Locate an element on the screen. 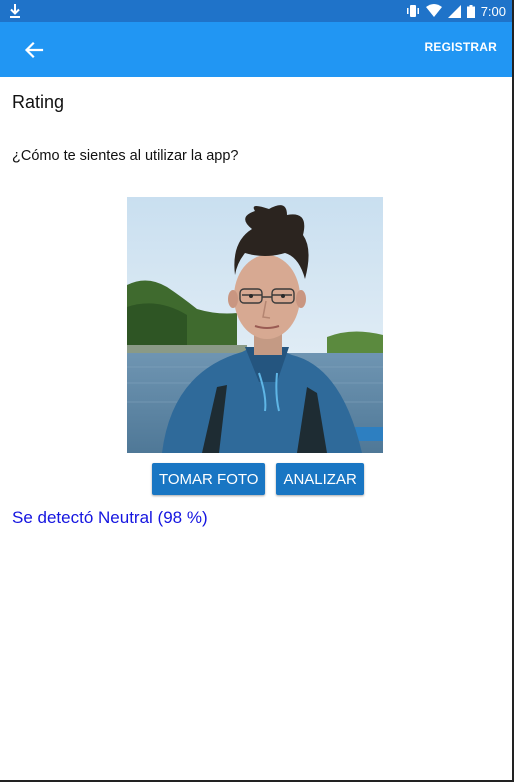  signal-icon is located at coordinates (454, 11).